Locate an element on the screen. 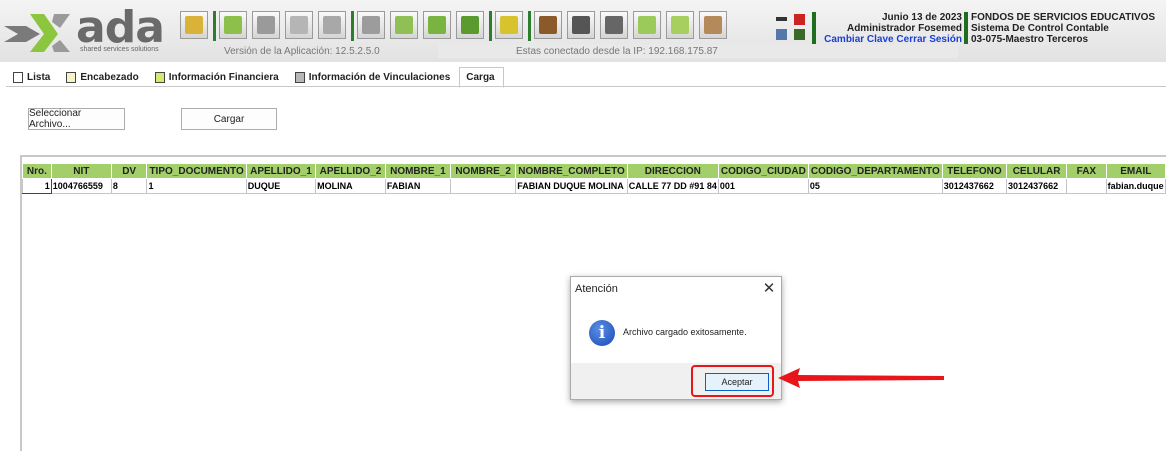  flag-icon is located at coordinates (799, 19).